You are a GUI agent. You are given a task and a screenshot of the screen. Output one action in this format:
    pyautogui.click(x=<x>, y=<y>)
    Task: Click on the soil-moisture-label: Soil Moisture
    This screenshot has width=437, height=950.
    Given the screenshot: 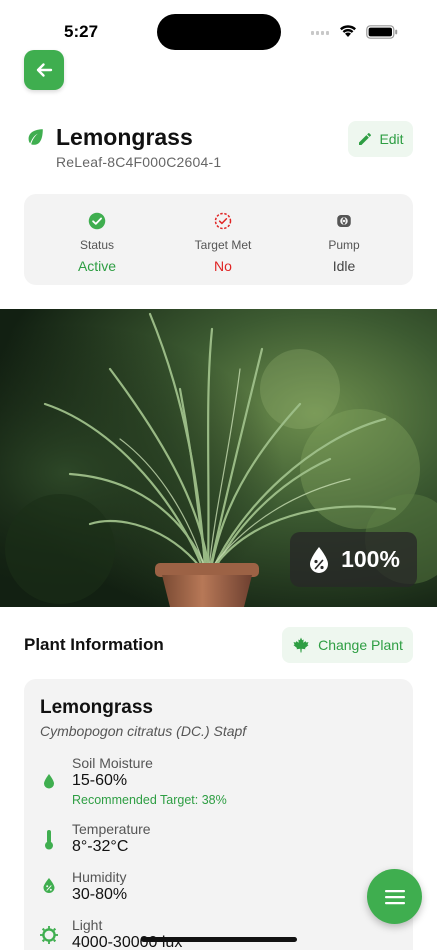 What is the action you would take?
    pyautogui.click(x=112, y=763)
    